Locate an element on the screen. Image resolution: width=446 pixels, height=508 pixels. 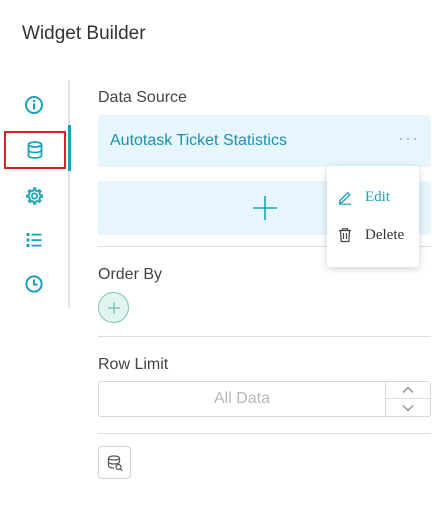
decrement-button is located at coordinates (408, 407).